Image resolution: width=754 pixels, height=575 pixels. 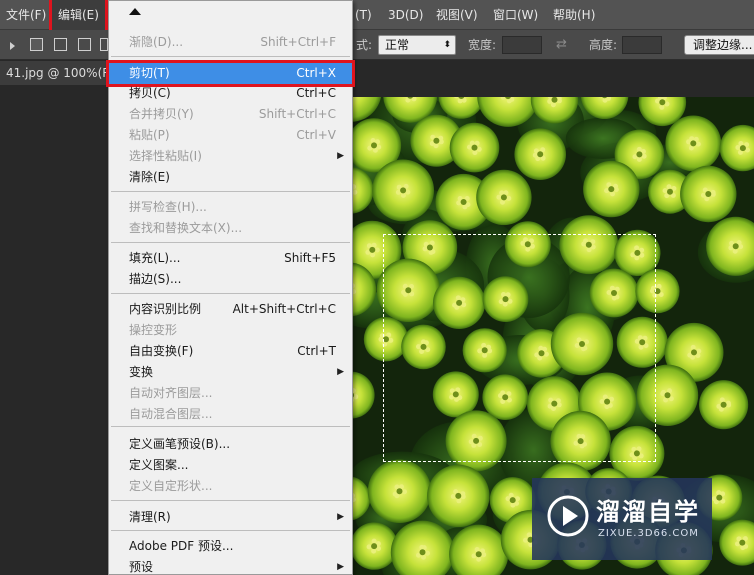 What do you see at coordinates (519, 348) in the screenshot?
I see `marquee-selection` at bounding box center [519, 348].